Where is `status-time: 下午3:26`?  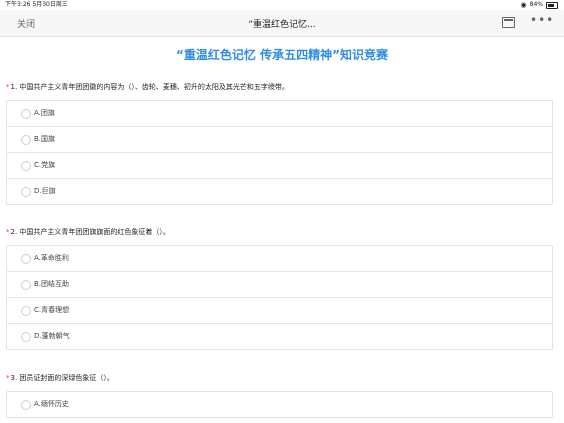
status-time: 下午3:26 is located at coordinates (18, 4).